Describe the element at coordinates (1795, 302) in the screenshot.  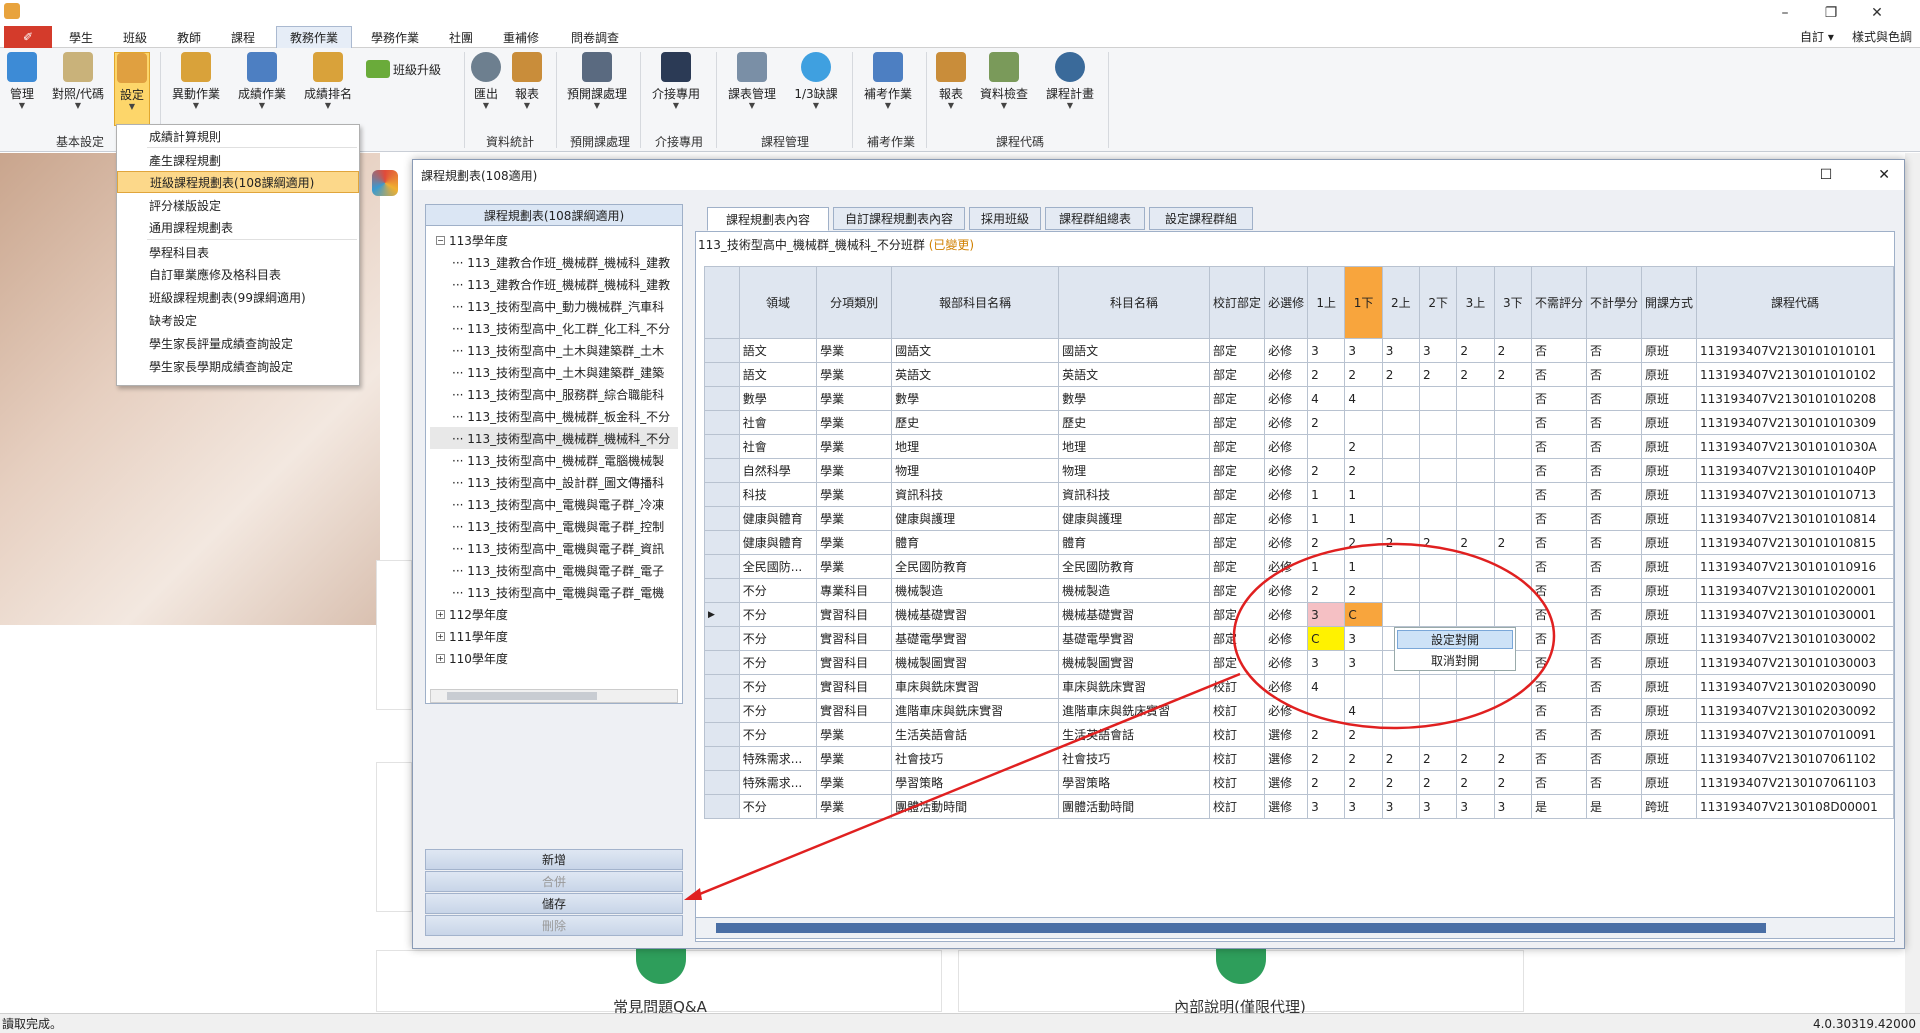
I see `column-header: 課程代碼` at that location.